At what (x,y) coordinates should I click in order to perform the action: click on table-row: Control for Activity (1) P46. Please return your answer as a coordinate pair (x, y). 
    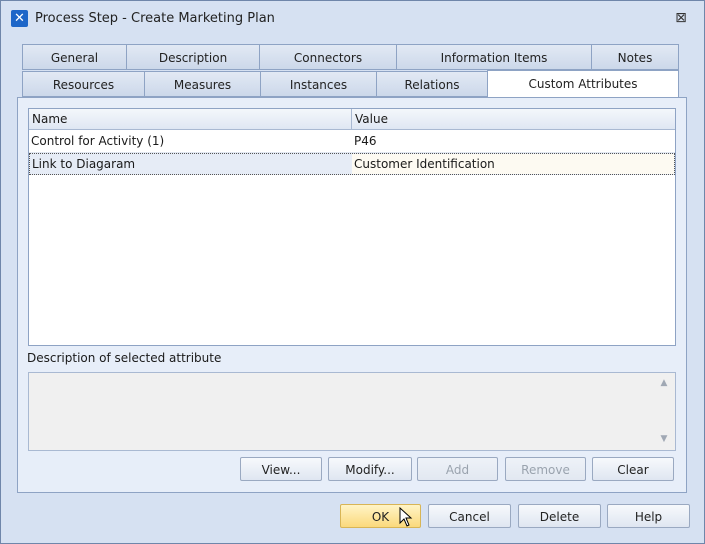
    Looking at the image, I should click on (352, 142).